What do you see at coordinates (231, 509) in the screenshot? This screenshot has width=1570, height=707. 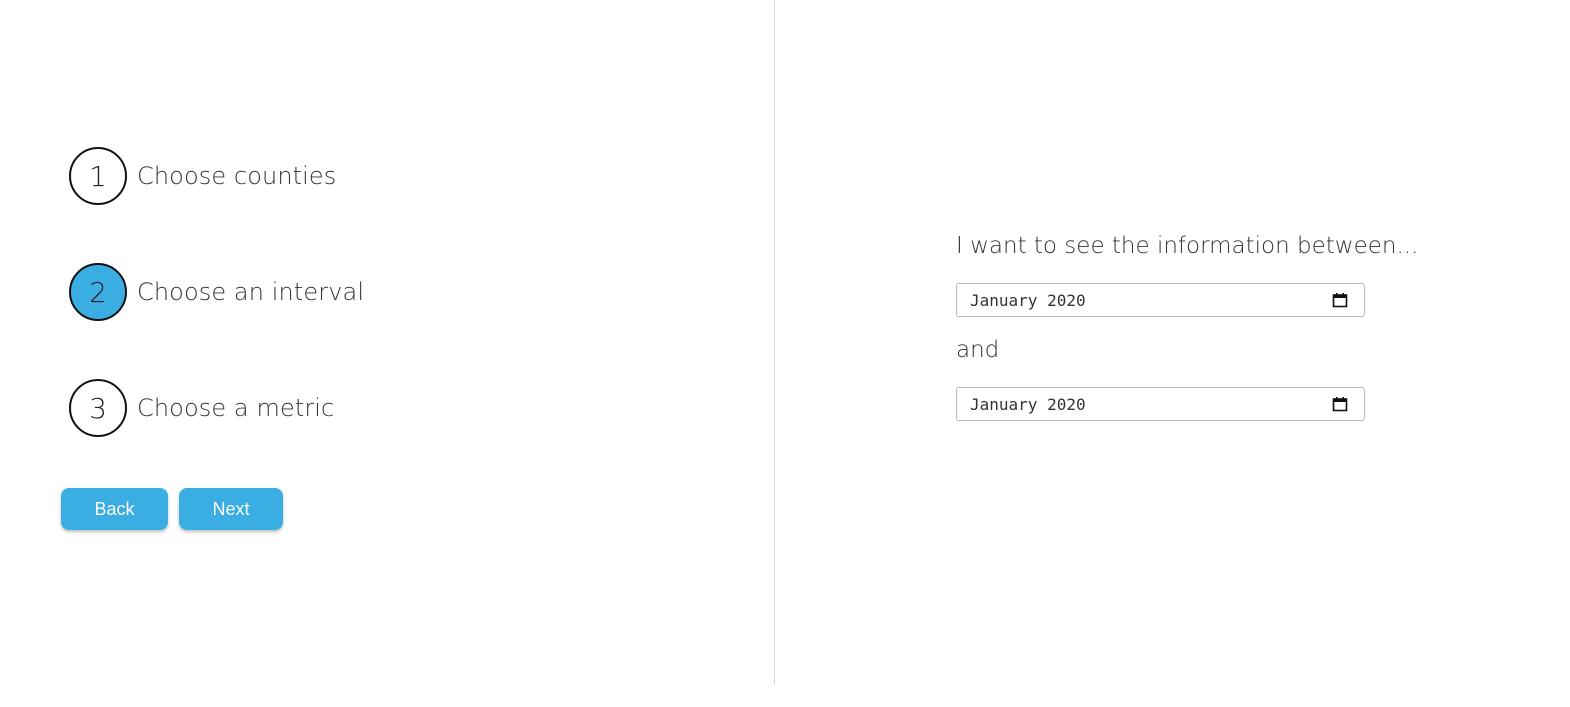 I see `next-button: Next` at bounding box center [231, 509].